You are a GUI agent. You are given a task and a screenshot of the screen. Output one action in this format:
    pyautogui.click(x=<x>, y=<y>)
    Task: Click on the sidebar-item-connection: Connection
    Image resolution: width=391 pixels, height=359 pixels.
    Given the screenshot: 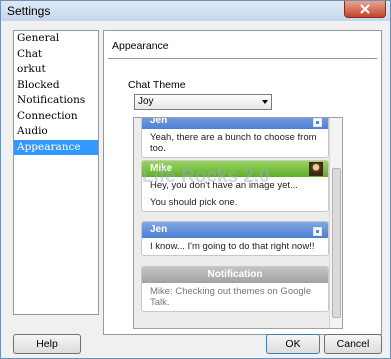 What is the action you would take?
    pyautogui.click(x=56, y=117)
    